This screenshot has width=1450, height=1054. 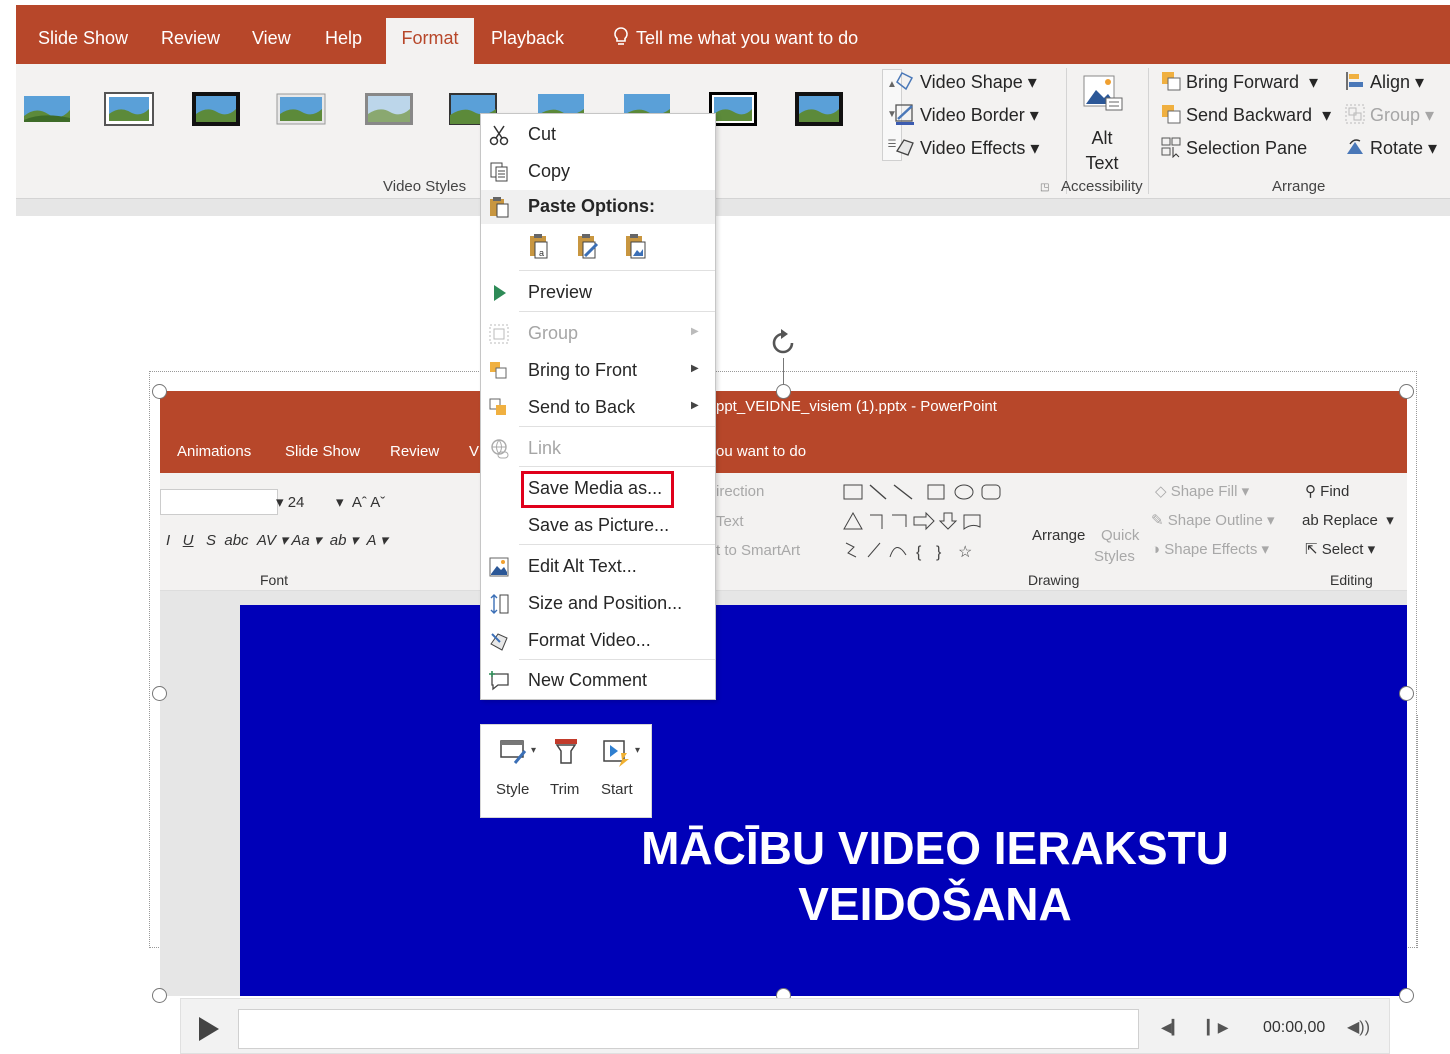 What do you see at coordinates (1406, 391) in the screenshot?
I see `resize-handle-top-right` at bounding box center [1406, 391].